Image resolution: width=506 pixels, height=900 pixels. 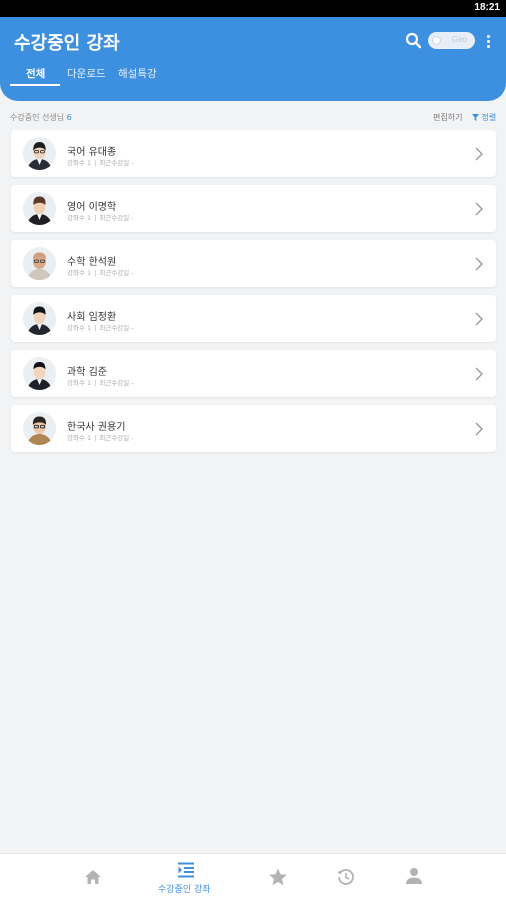 I want to click on status-bar: 18:21, so click(x=253, y=8).